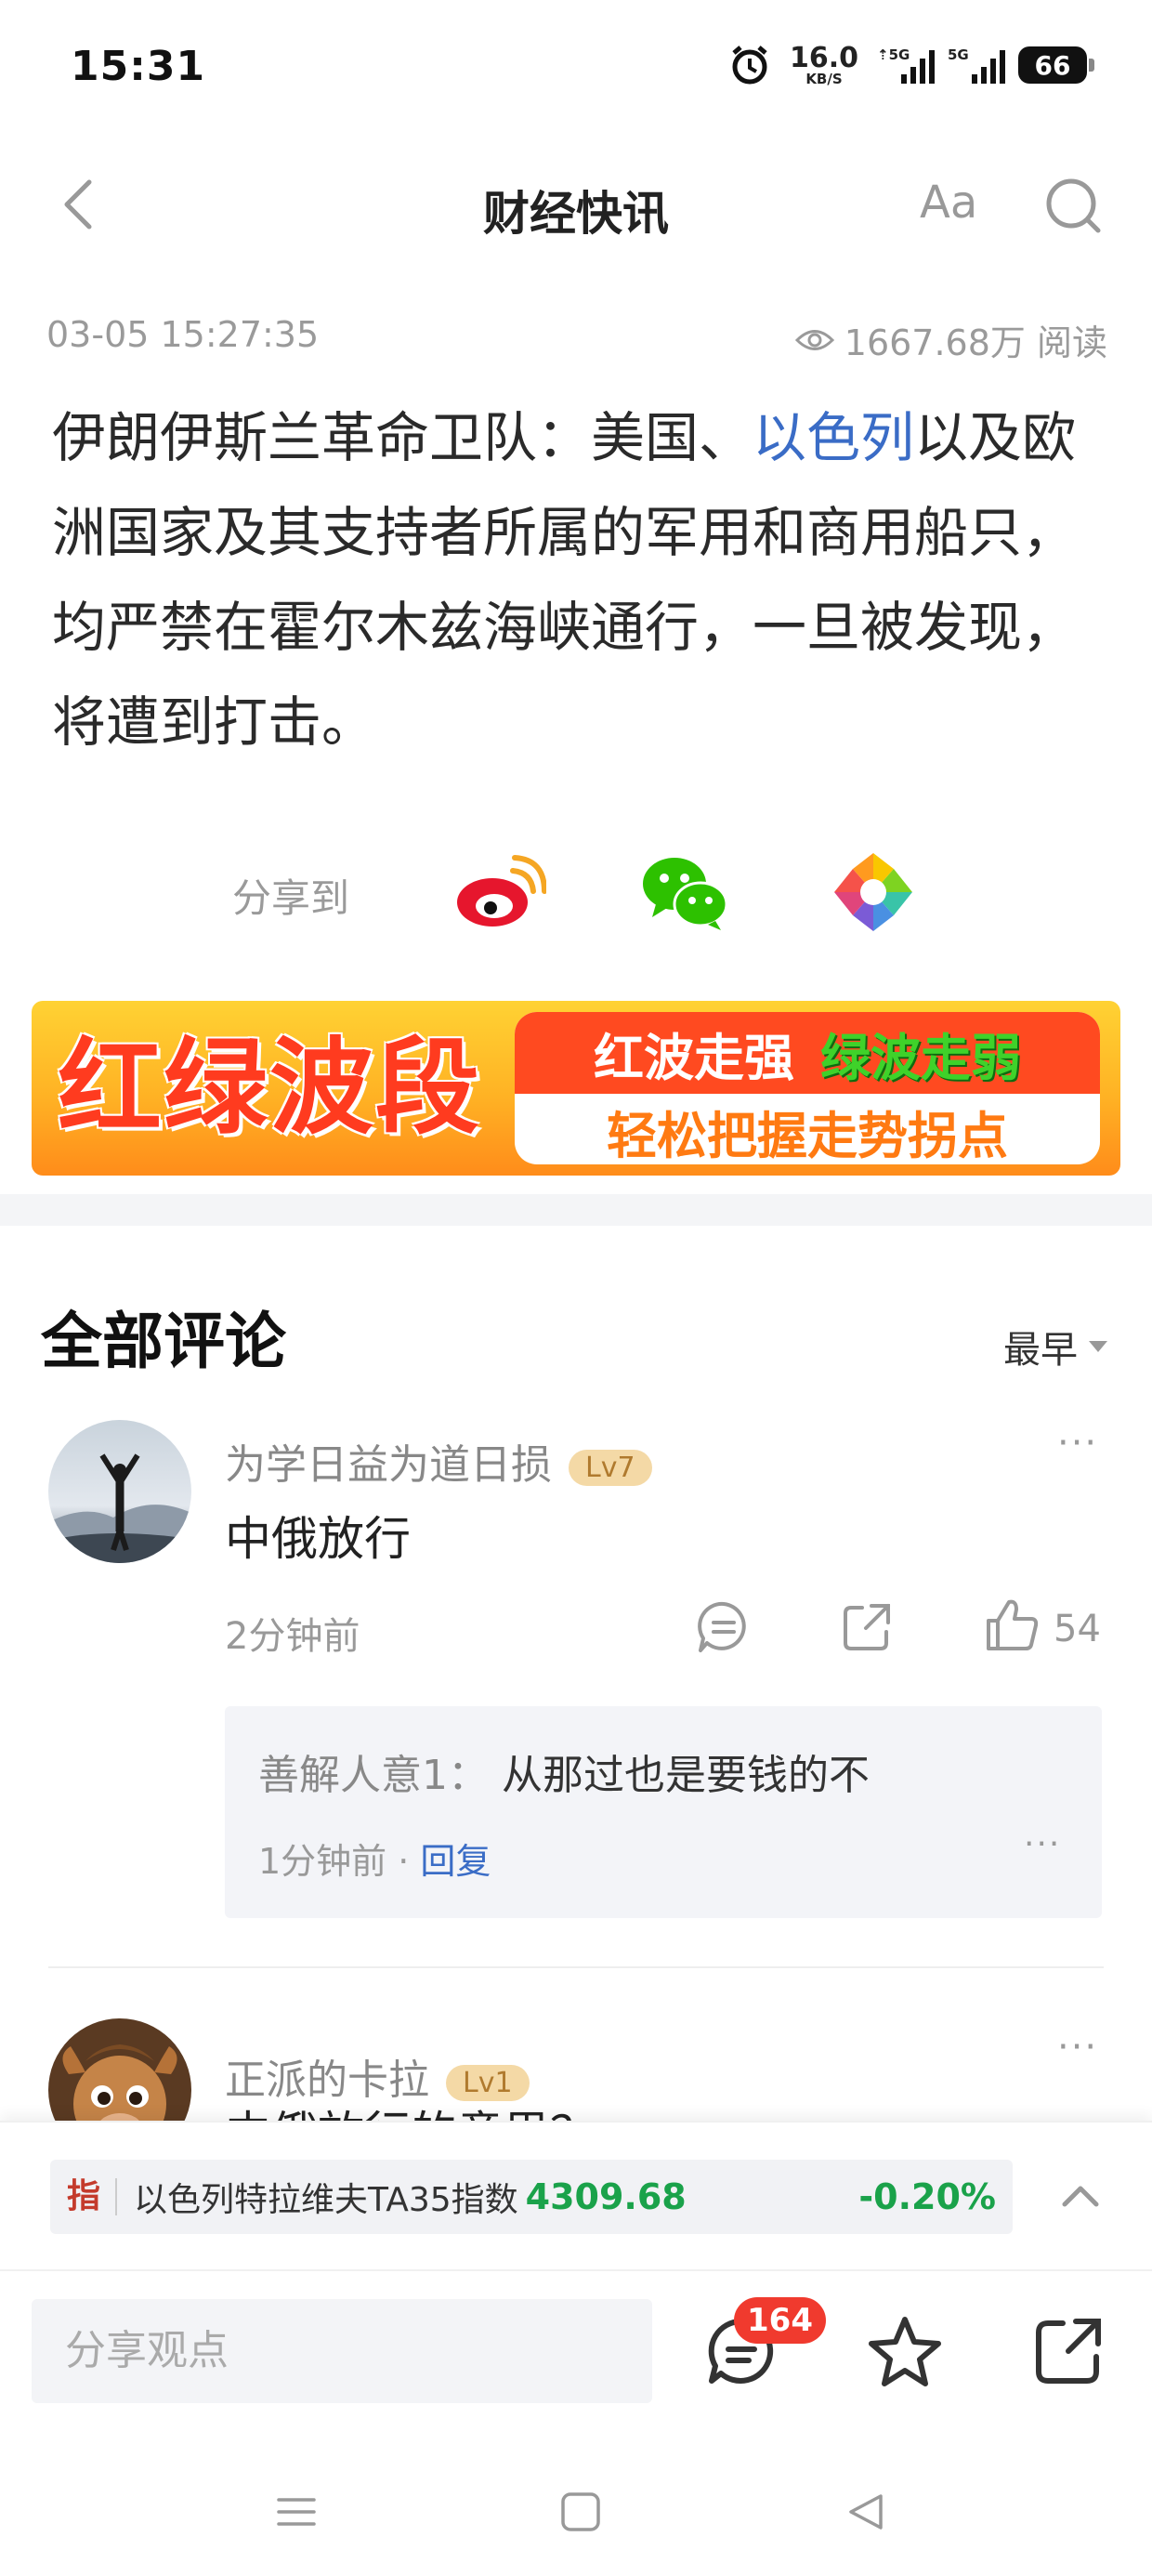  What do you see at coordinates (576, 214) in the screenshot?
I see `page-title: 财经快讯` at bounding box center [576, 214].